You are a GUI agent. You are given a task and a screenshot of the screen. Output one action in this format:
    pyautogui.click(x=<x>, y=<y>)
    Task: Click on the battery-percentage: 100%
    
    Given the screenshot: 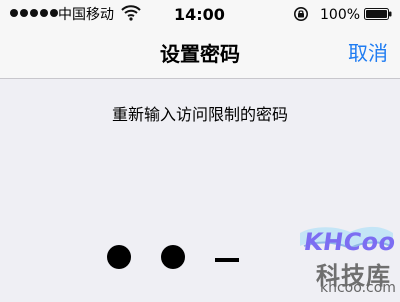 What is the action you would take?
    pyautogui.click(x=340, y=15)
    